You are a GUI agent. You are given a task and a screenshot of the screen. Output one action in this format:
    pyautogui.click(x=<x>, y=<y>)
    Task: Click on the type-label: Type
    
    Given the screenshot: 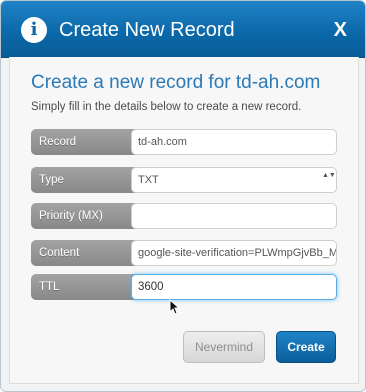 What is the action you would take?
    pyautogui.click(x=84, y=180)
    